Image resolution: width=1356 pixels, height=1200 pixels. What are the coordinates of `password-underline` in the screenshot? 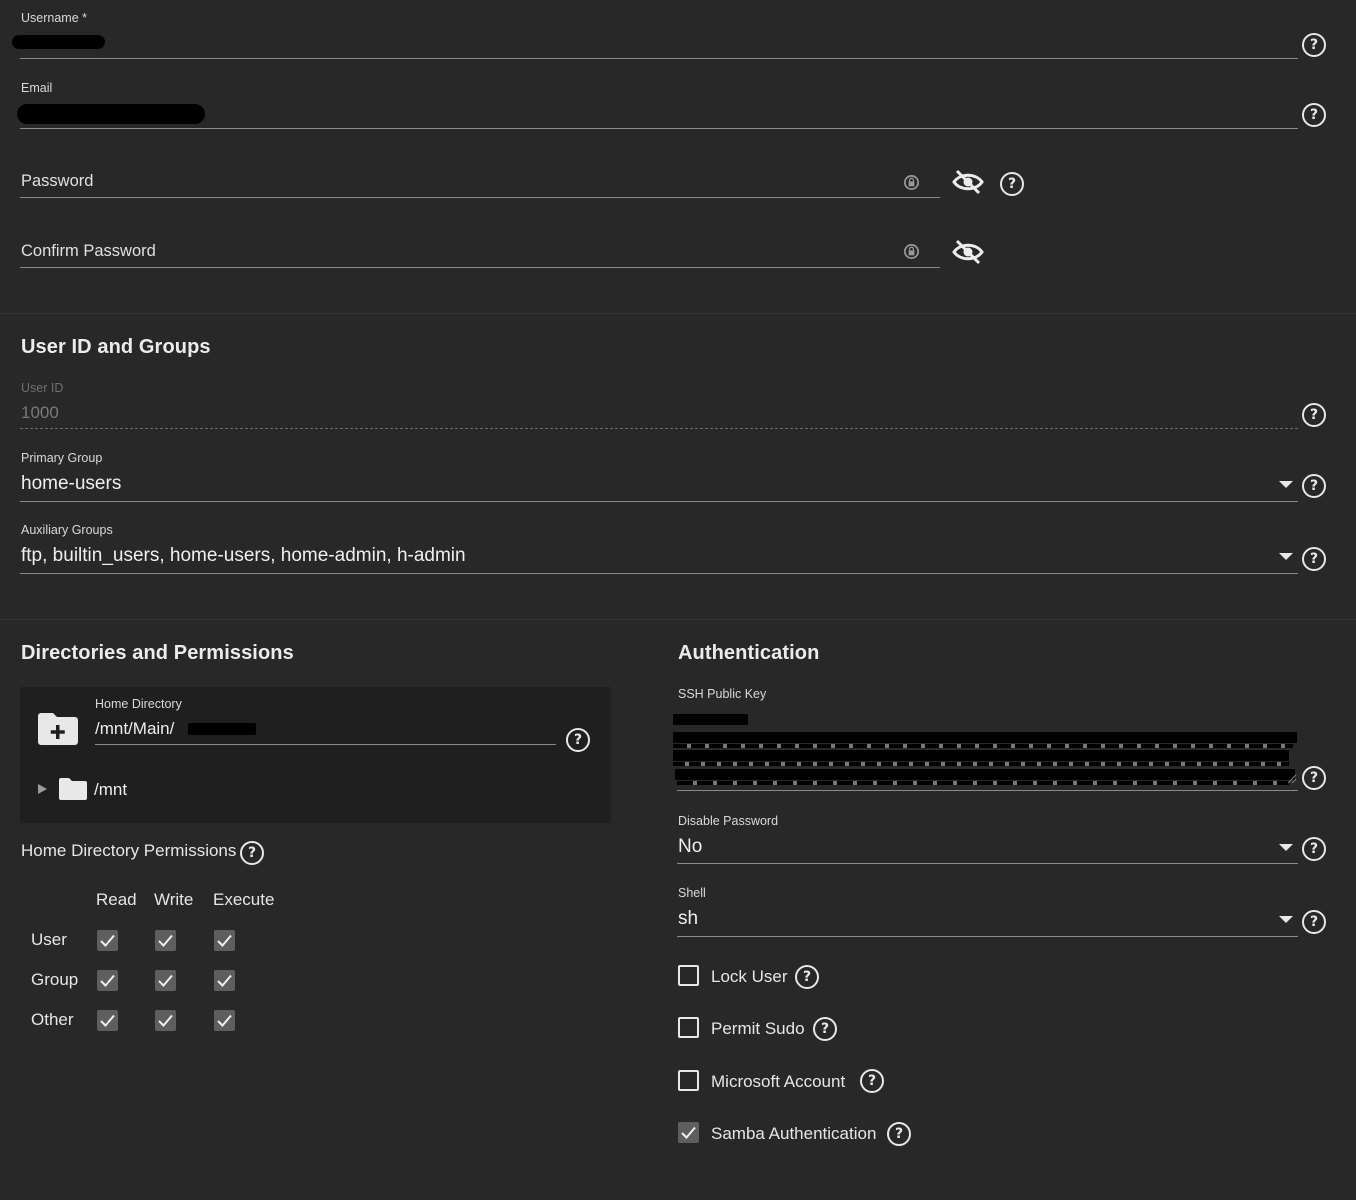 It's located at (480, 197).